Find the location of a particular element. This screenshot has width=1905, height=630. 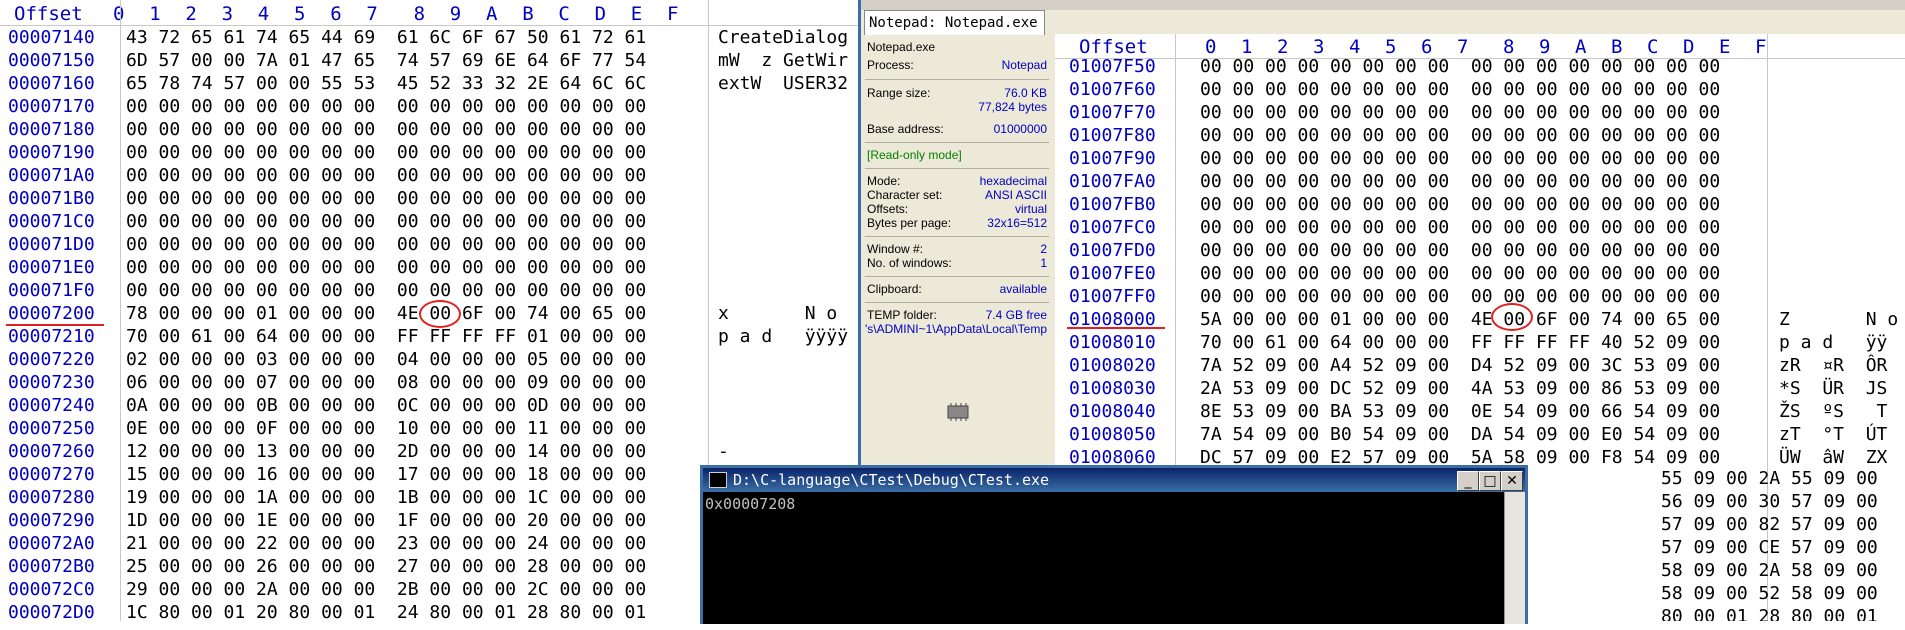

row-ascii: *S ÜR JS is located at coordinates (1833, 389).